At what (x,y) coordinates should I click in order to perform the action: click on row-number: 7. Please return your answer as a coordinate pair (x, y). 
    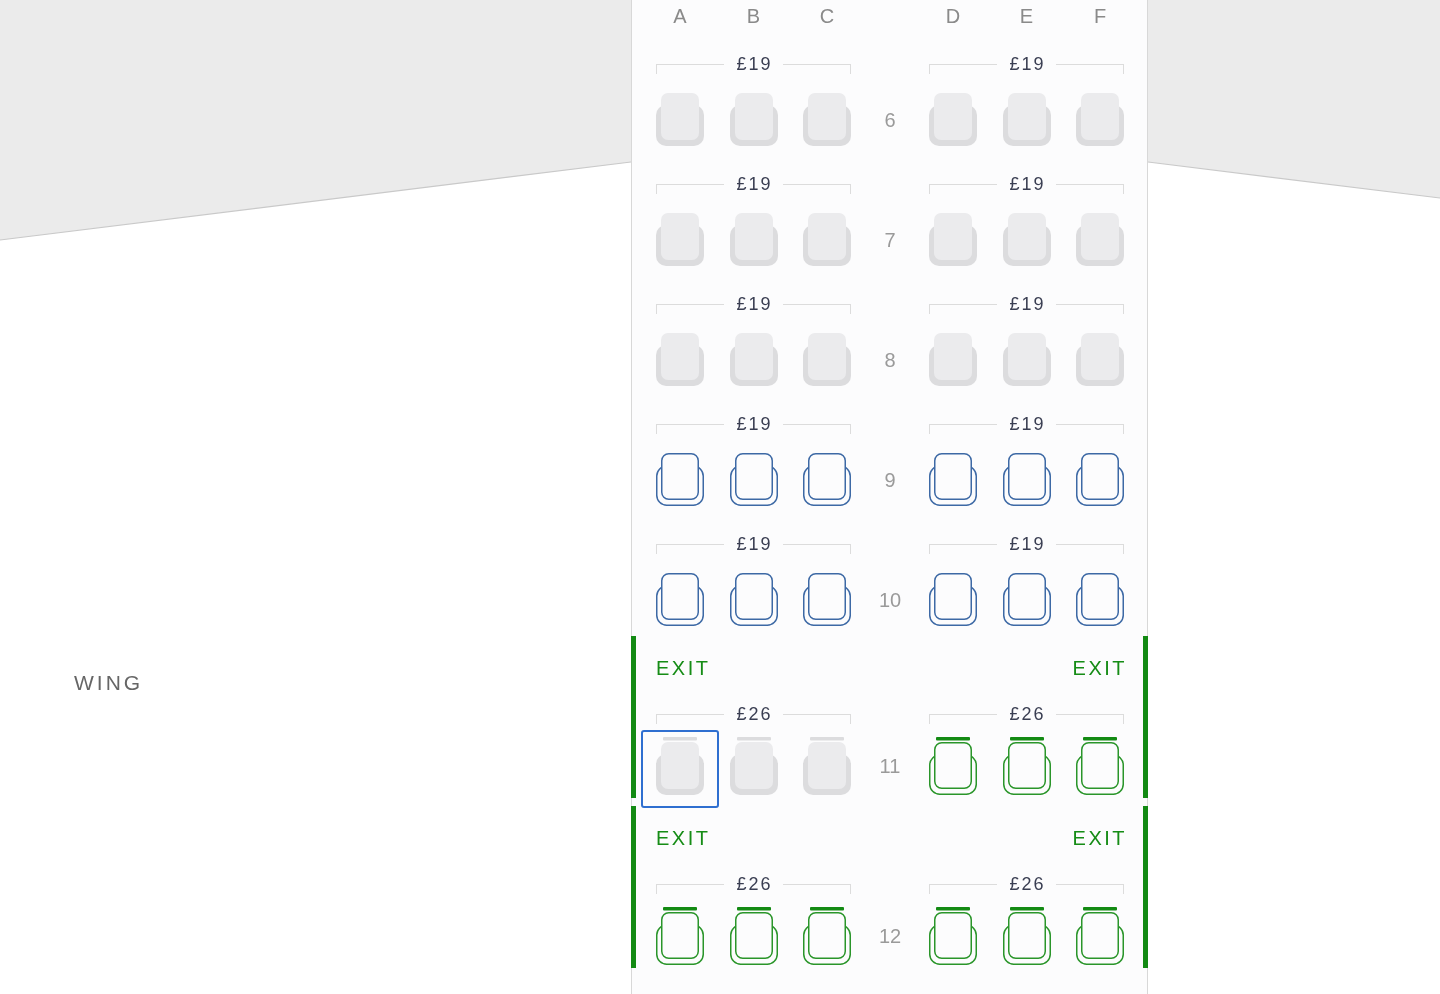
    Looking at the image, I should click on (890, 239).